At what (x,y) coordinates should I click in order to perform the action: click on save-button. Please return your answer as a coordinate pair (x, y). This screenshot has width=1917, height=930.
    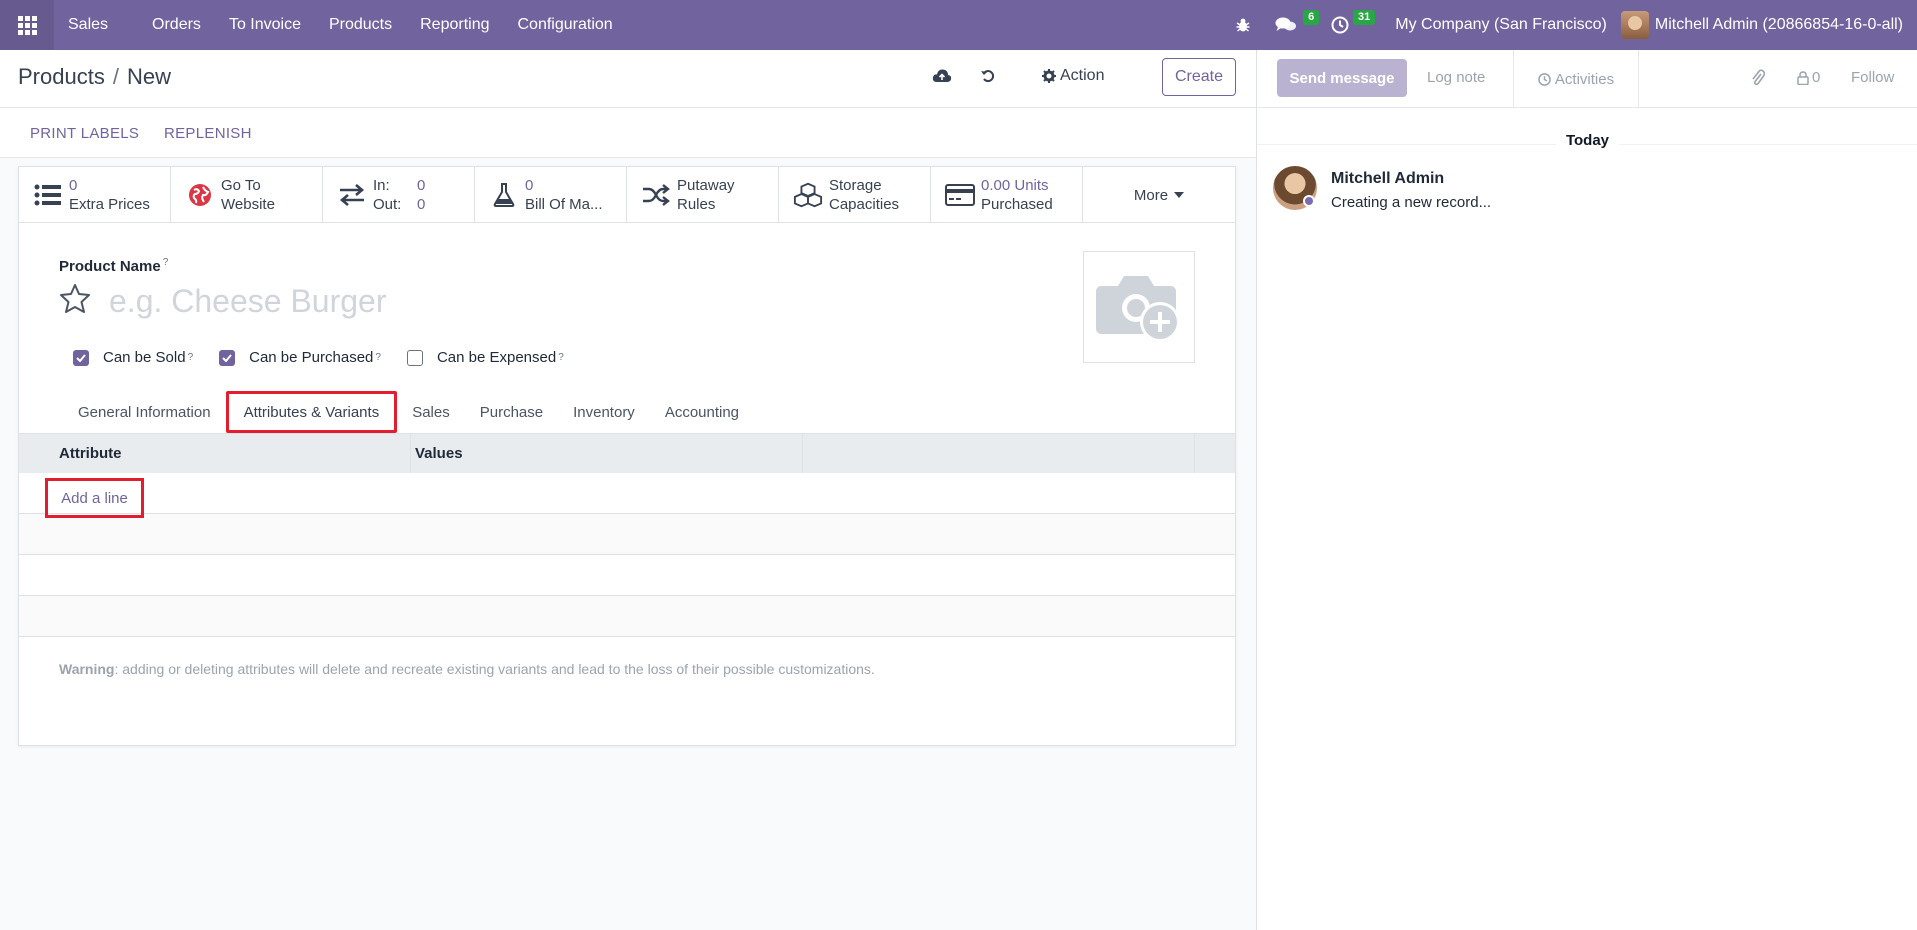
    Looking at the image, I should click on (942, 78).